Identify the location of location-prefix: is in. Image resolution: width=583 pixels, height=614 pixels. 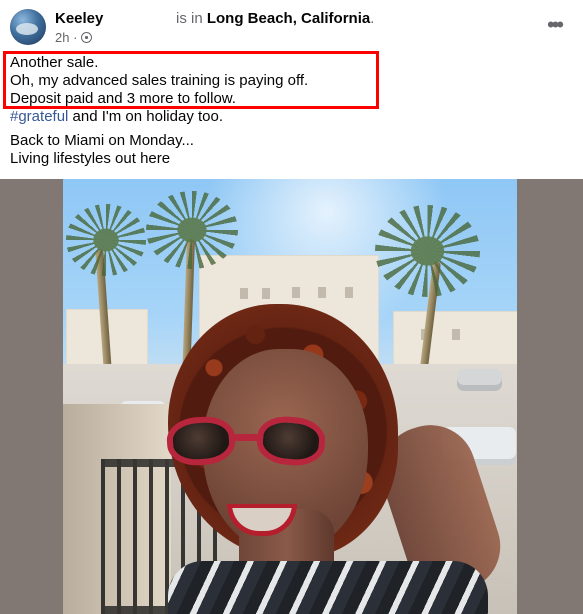
(189, 18).